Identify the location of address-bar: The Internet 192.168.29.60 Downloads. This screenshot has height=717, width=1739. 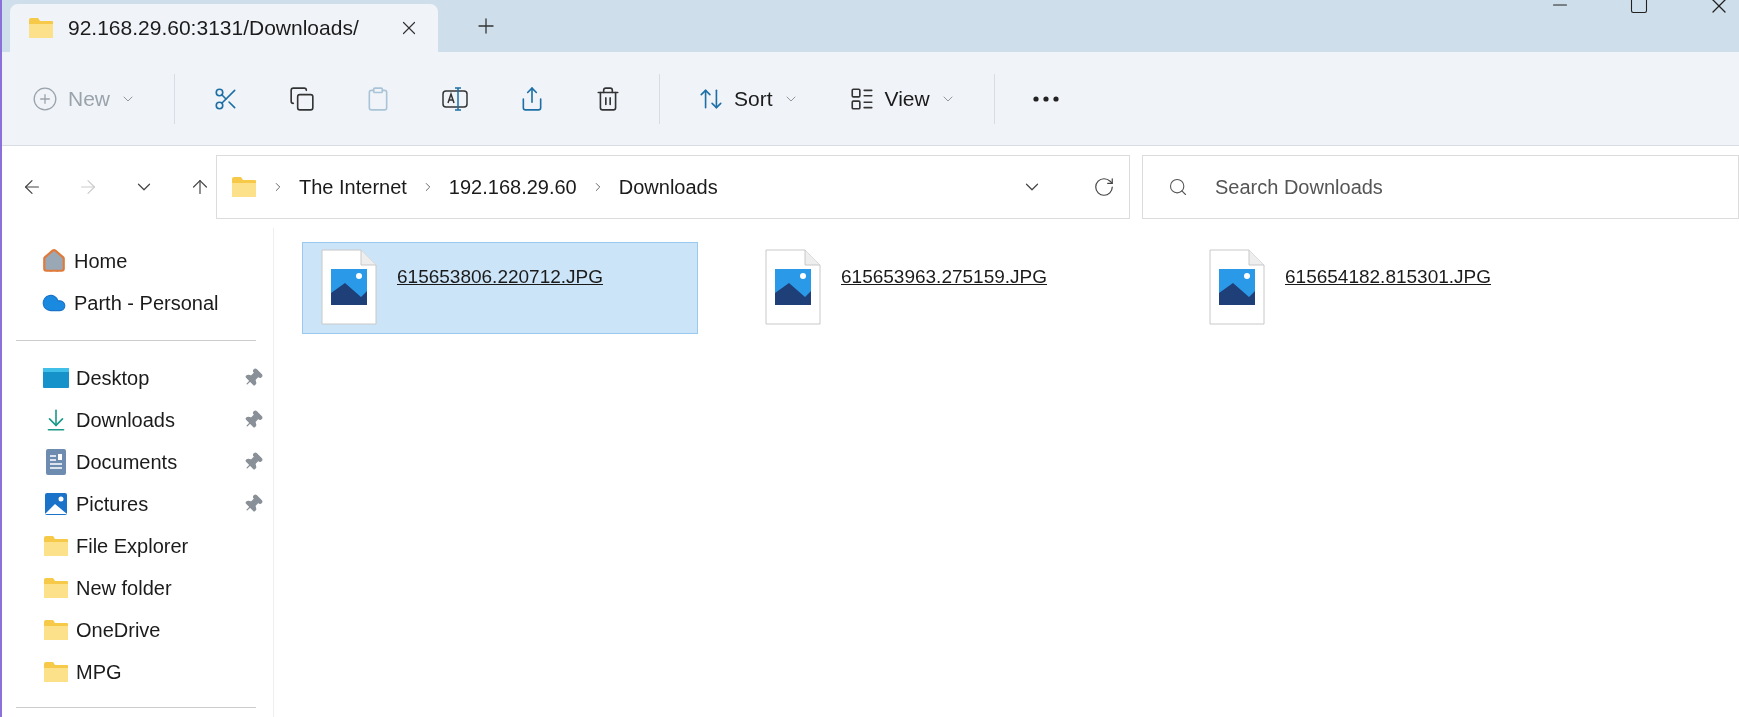
(673, 187).